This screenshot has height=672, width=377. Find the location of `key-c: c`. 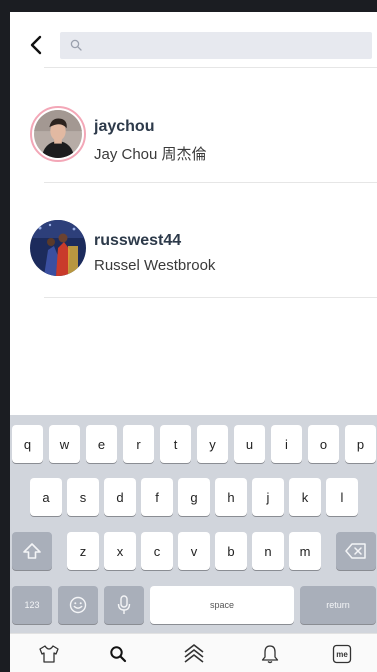

key-c: c is located at coordinates (157, 551).